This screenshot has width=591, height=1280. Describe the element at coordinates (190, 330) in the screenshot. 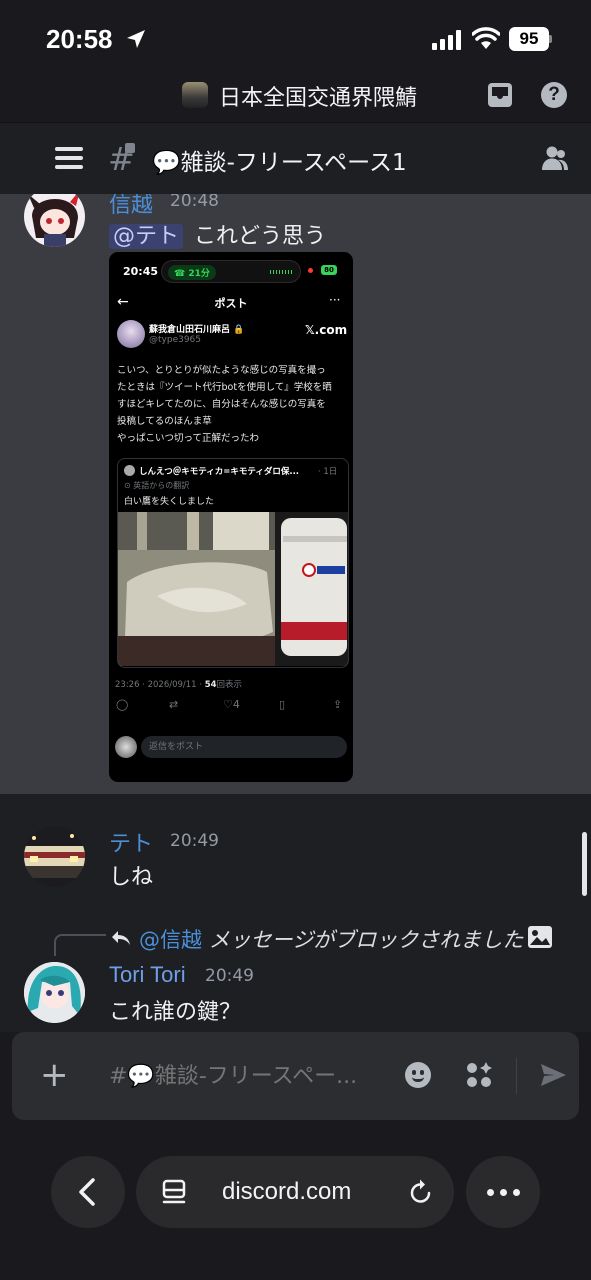

I see `embed-author-name-text: 蘇我倉山田石川麻呂` at that location.